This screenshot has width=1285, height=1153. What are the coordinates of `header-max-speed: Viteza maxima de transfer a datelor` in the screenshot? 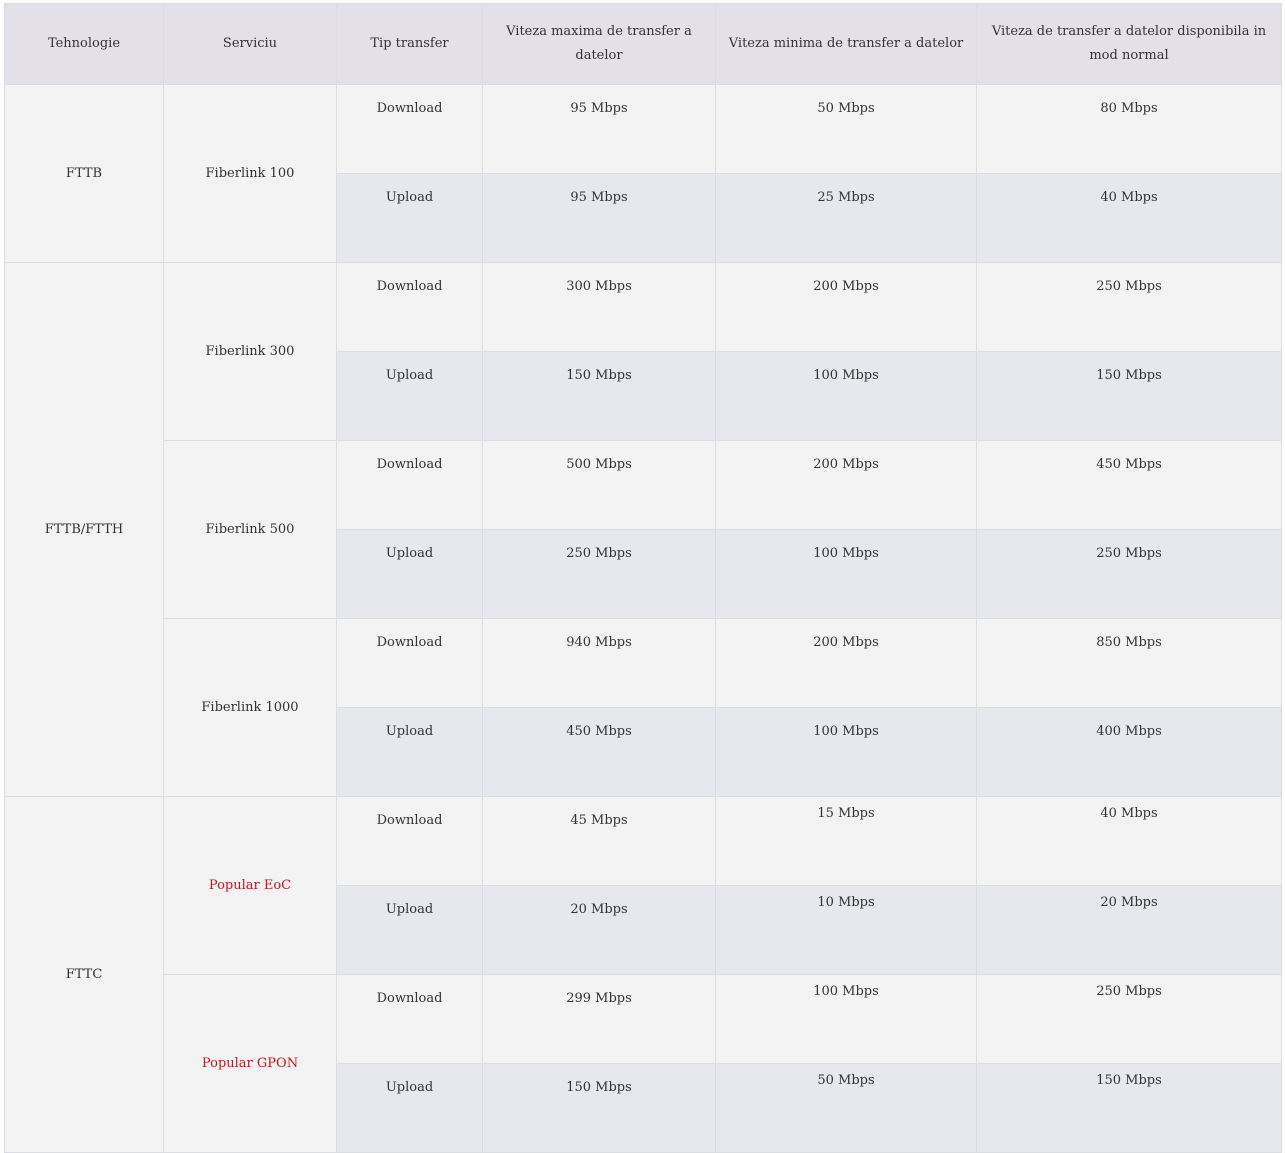 It's located at (599, 44).